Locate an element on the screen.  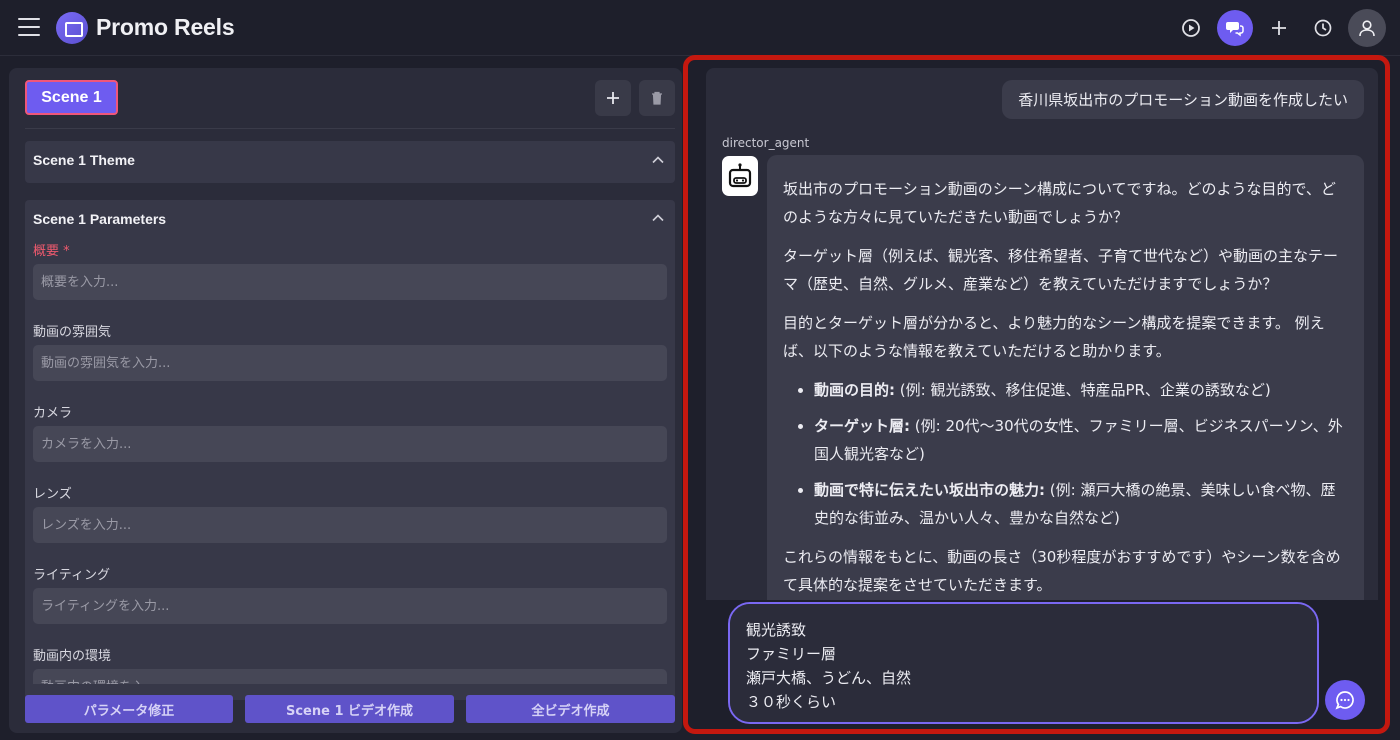
add-scene-button is located at coordinates (613, 98).